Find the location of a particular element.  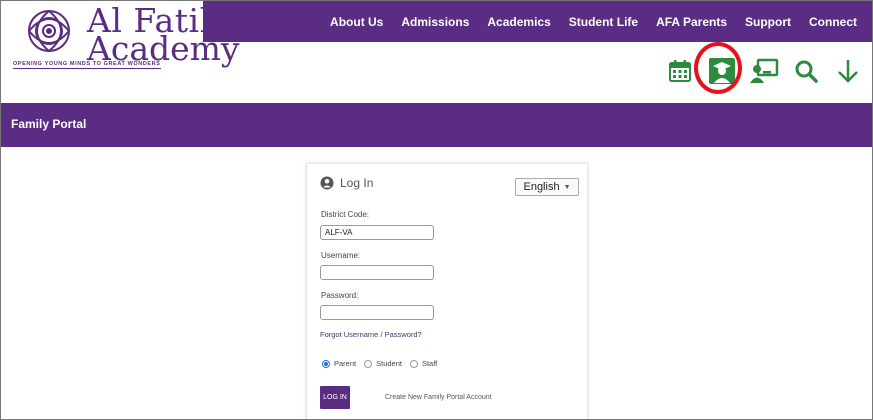

role-parent-radio is located at coordinates (326, 363).